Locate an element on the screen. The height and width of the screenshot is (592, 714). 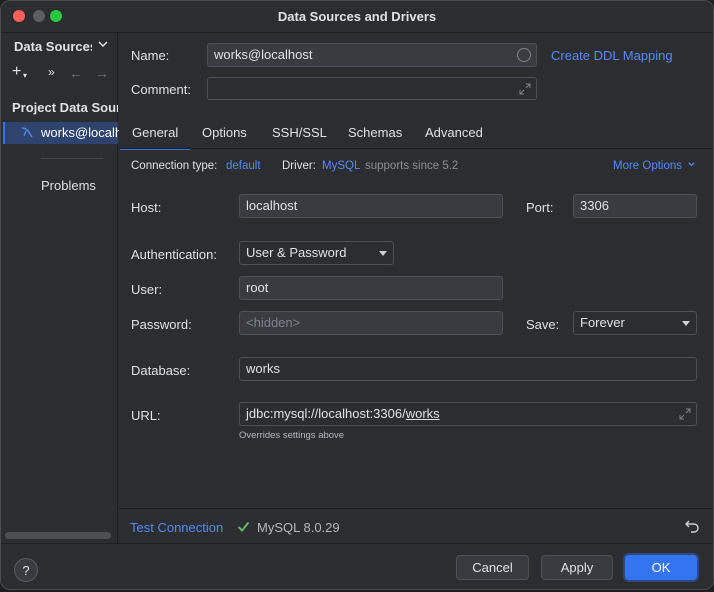
name-label: Name: is located at coordinates (150, 55).